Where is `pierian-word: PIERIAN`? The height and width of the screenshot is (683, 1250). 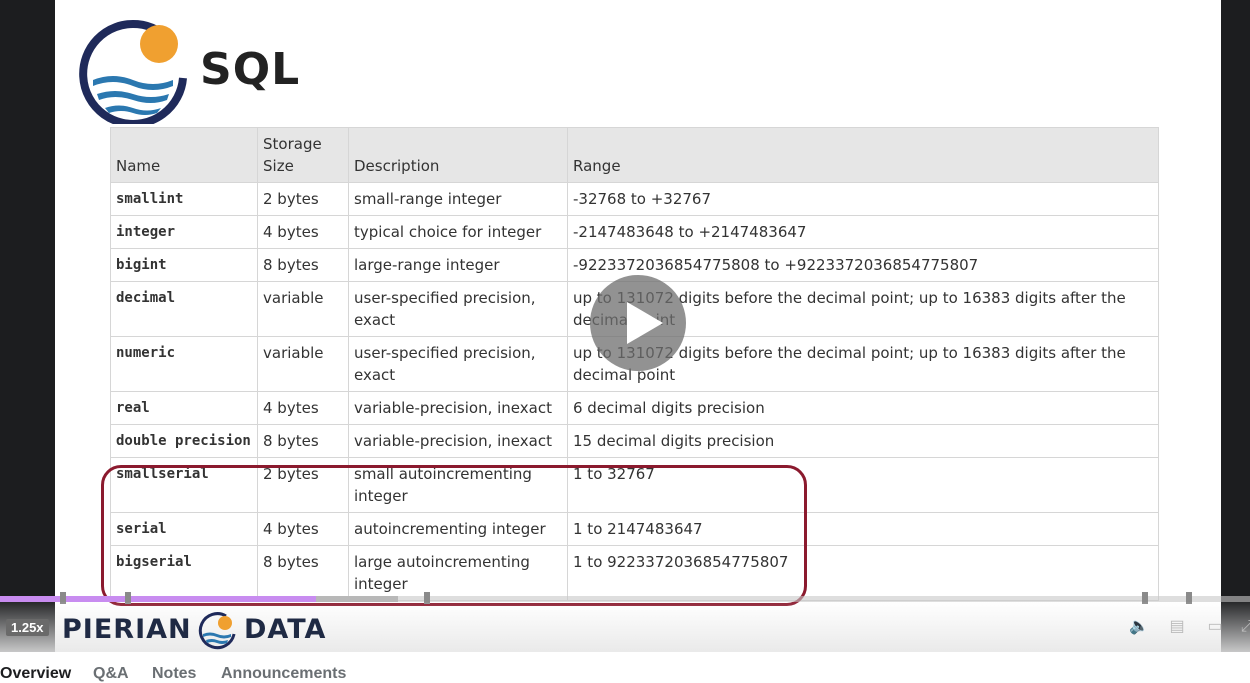
pierian-word: PIERIAN is located at coordinates (127, 629).